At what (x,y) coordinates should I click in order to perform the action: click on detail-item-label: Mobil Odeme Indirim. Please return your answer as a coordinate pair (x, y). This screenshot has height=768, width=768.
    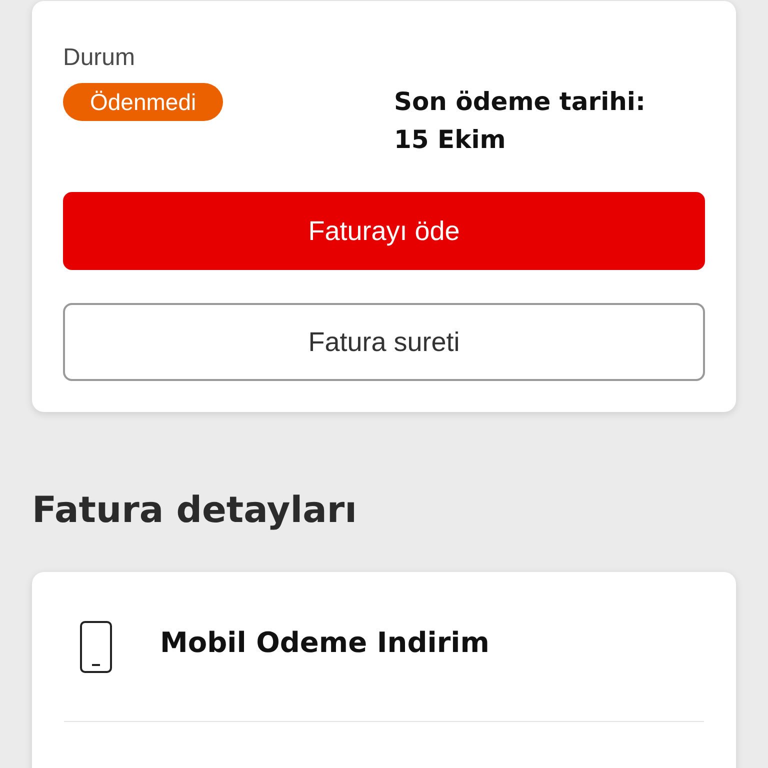
    Looking at the image, I should click on (325, 642).